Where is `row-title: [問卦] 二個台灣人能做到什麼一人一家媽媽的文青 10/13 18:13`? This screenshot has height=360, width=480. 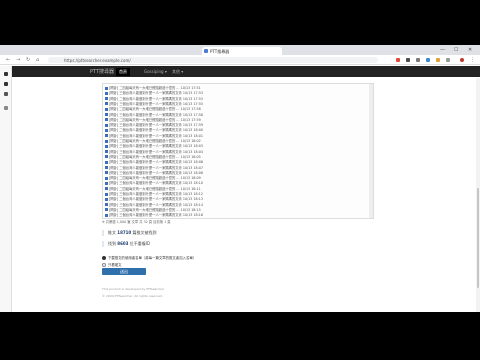
row-title: [問卦] 二個台灣人能做到什麼一人一家媽媽的文青 10/13 18:13 is located at coordinates (156, 199).